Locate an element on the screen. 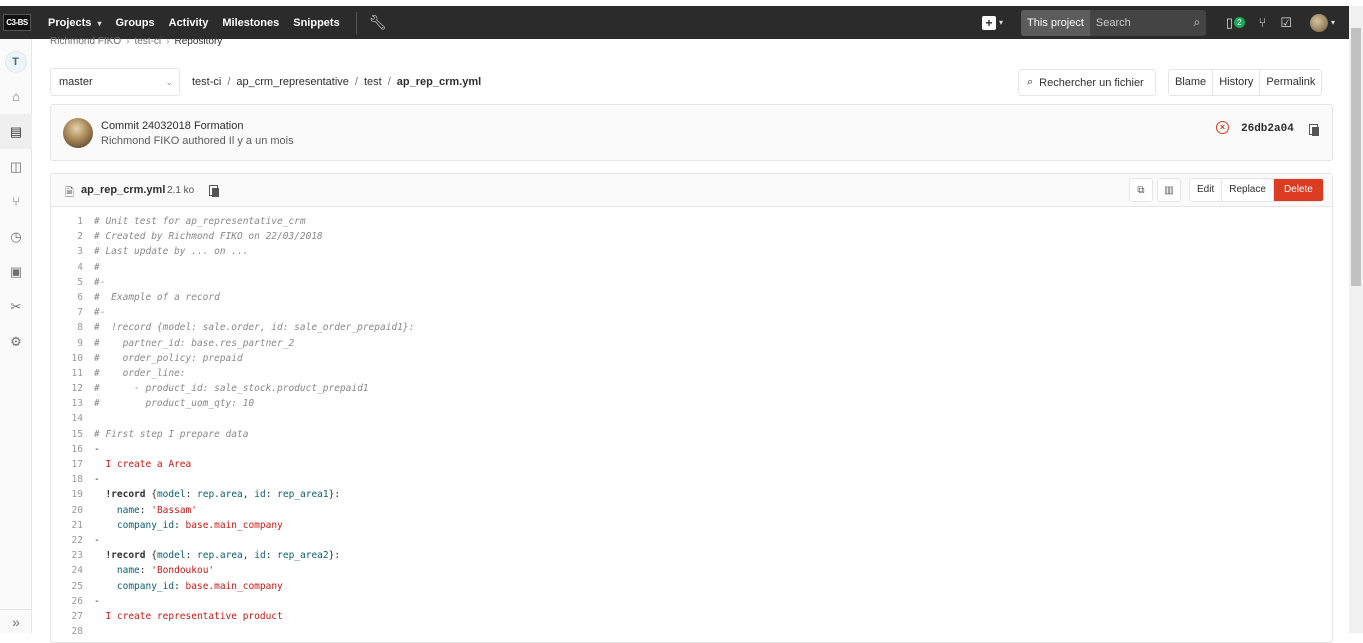 The image size is (1363, 643). line-number: 7 is located at coordinates (70, 312).